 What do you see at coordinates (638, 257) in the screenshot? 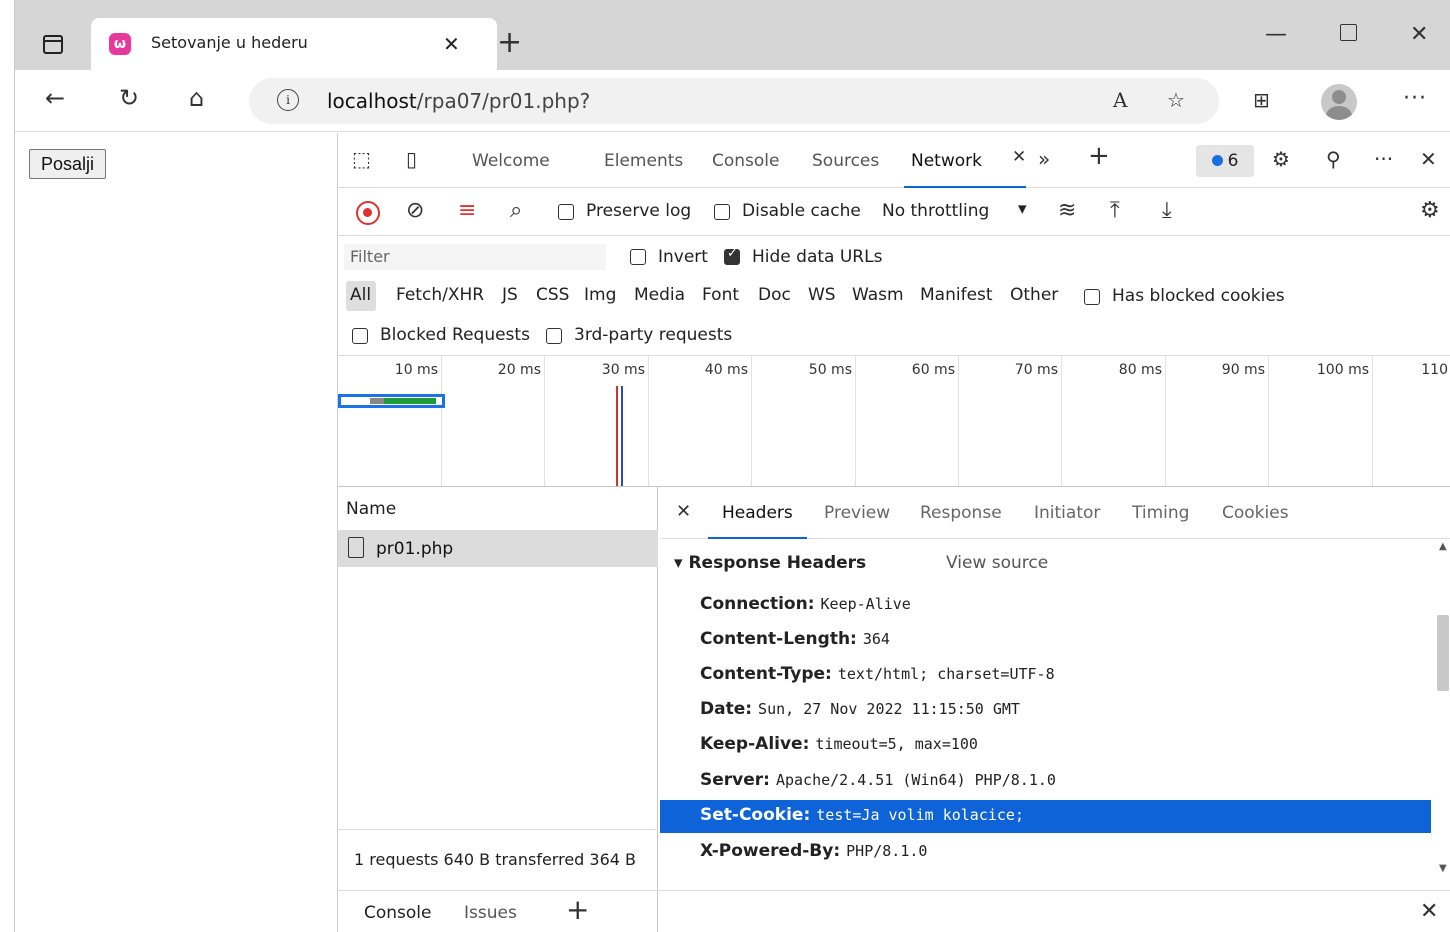
I see `invert-checkbox` at bounding box center [638, 257].